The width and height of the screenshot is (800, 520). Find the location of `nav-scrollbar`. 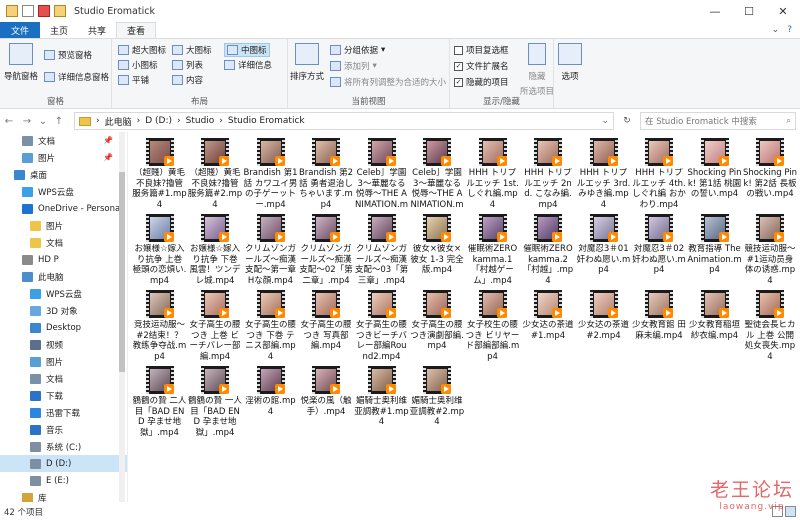

nav-scrollbar is located at coordinates (122, 317).